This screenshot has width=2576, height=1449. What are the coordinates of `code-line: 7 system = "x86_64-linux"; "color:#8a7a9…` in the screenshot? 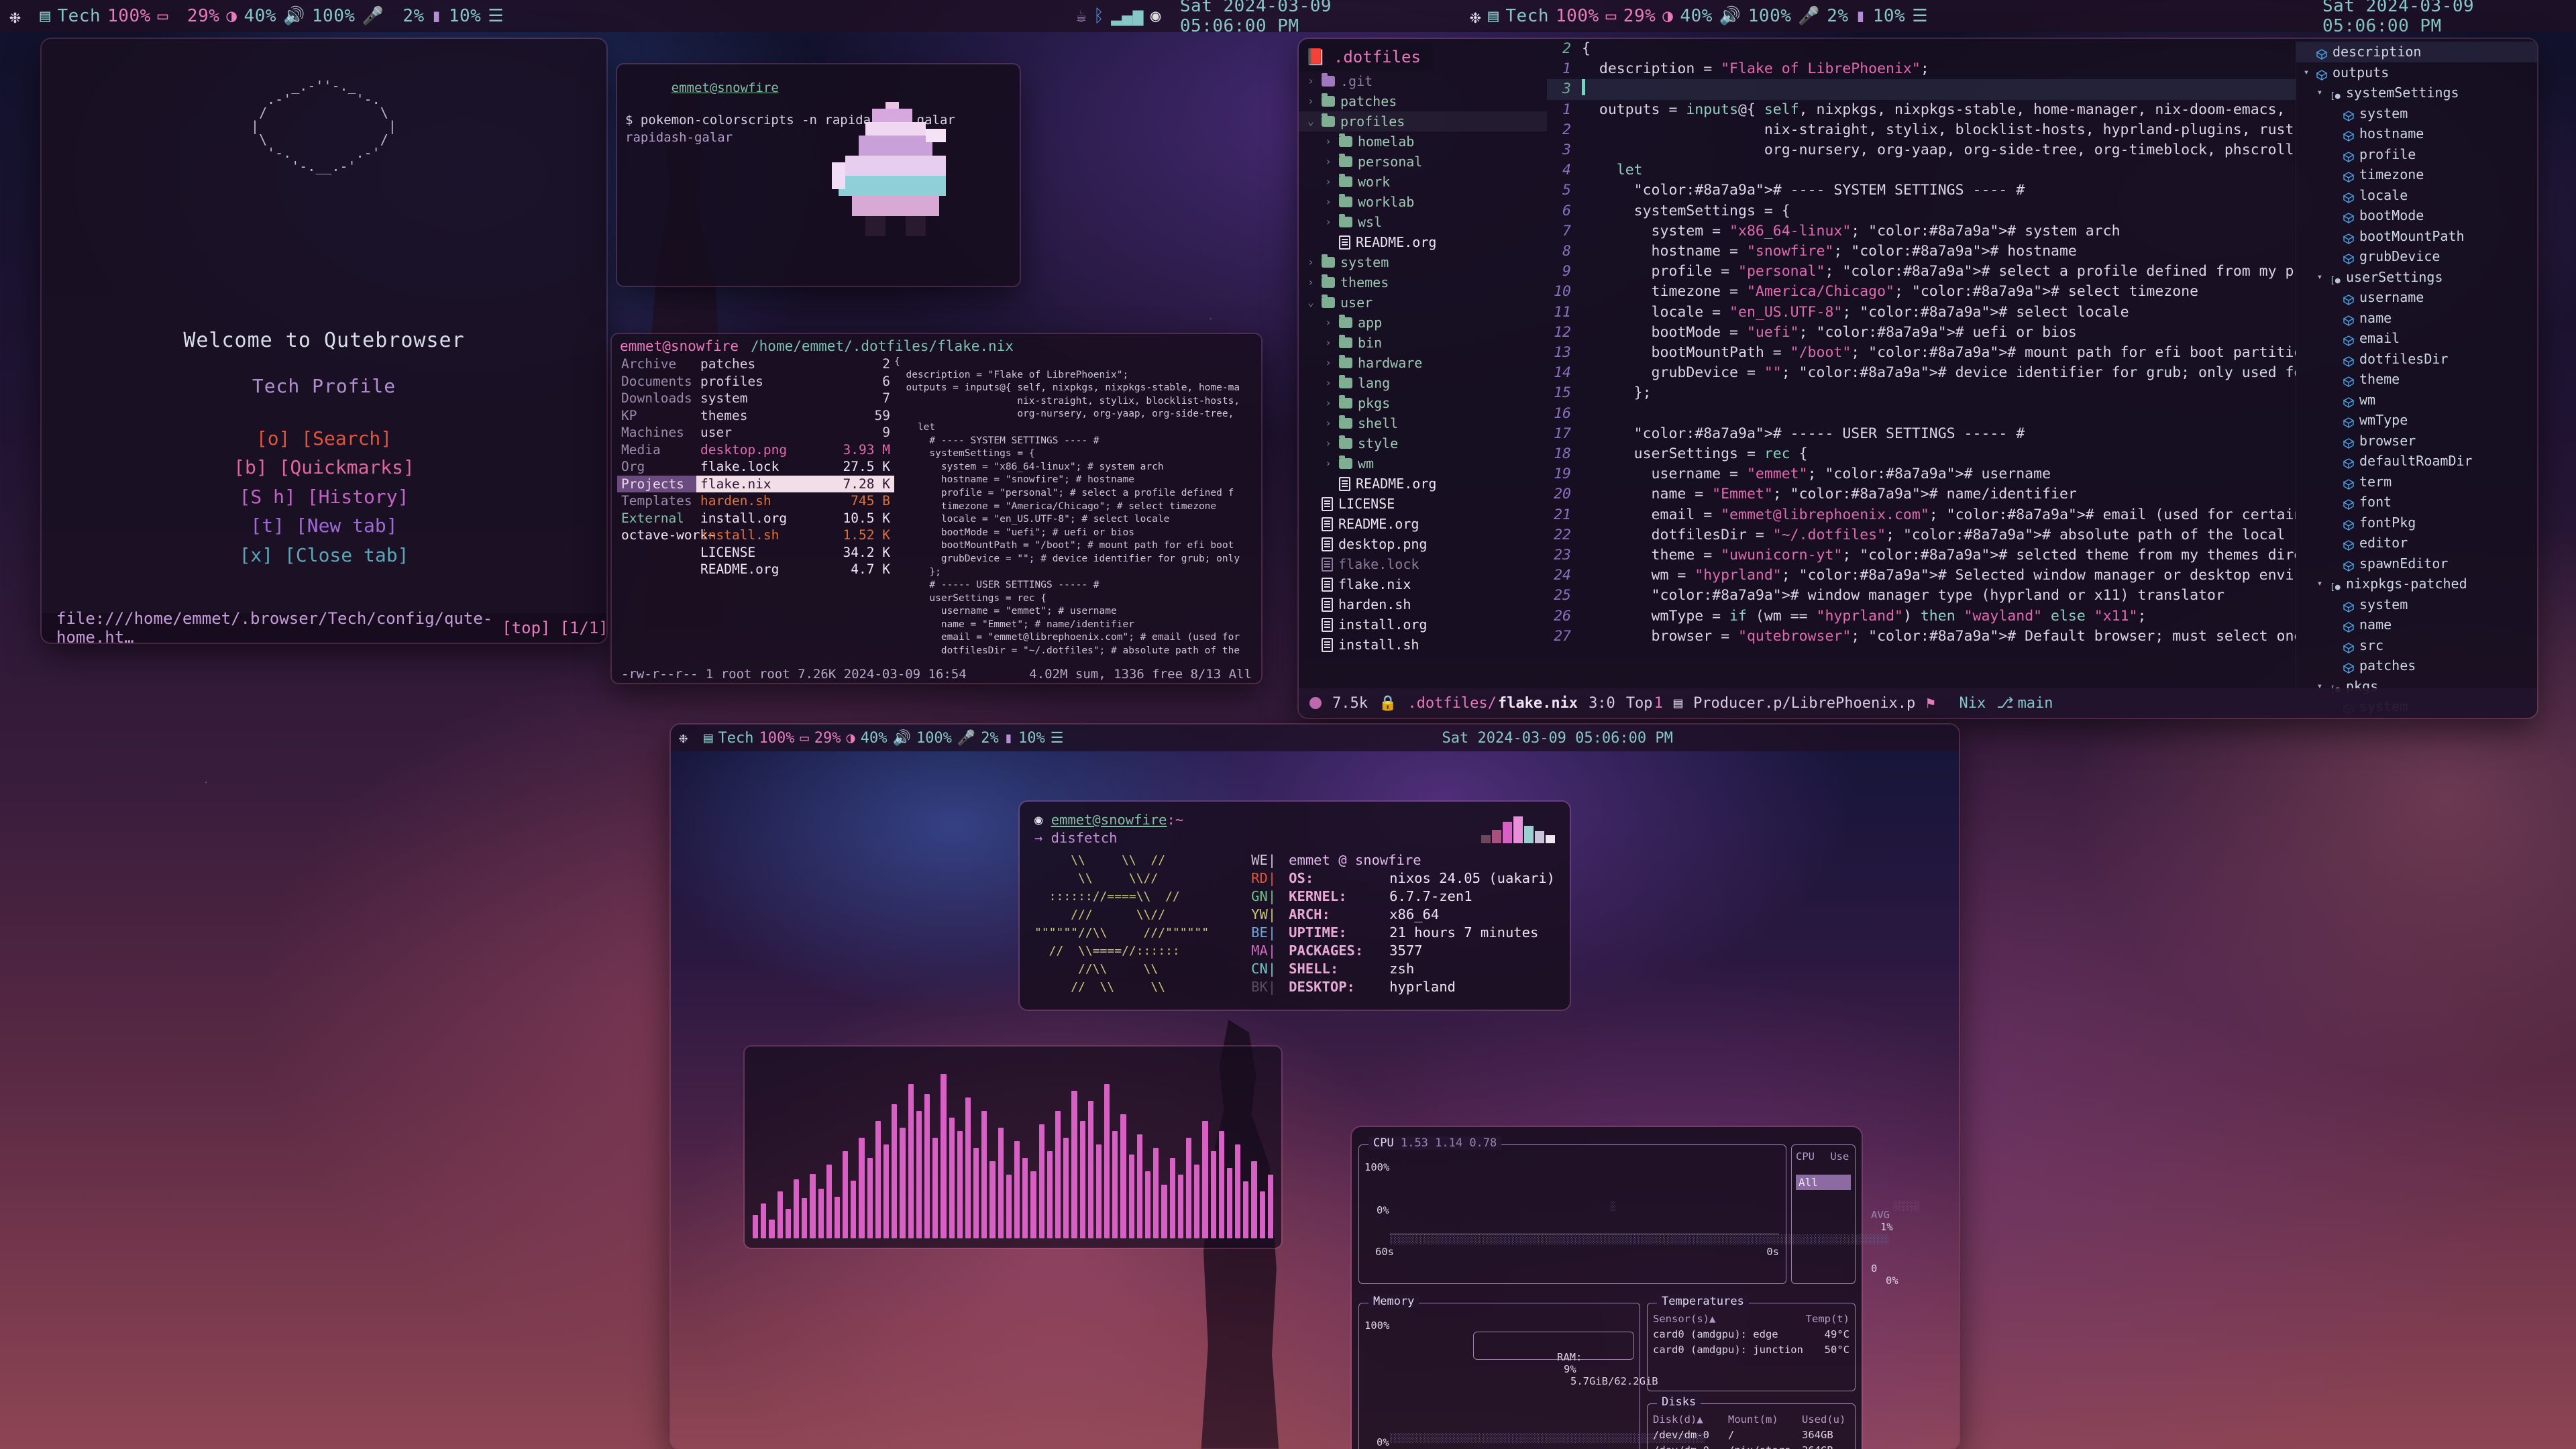 It's located at (1921, 231).